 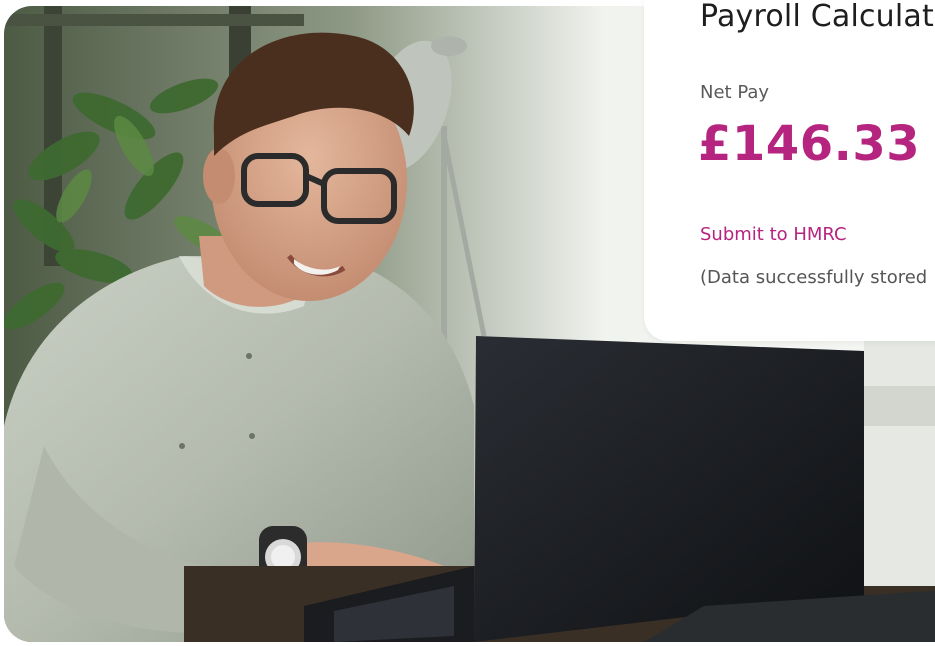 I want to click on status-message: (Data successfully stored, so click(x=814, y=277).